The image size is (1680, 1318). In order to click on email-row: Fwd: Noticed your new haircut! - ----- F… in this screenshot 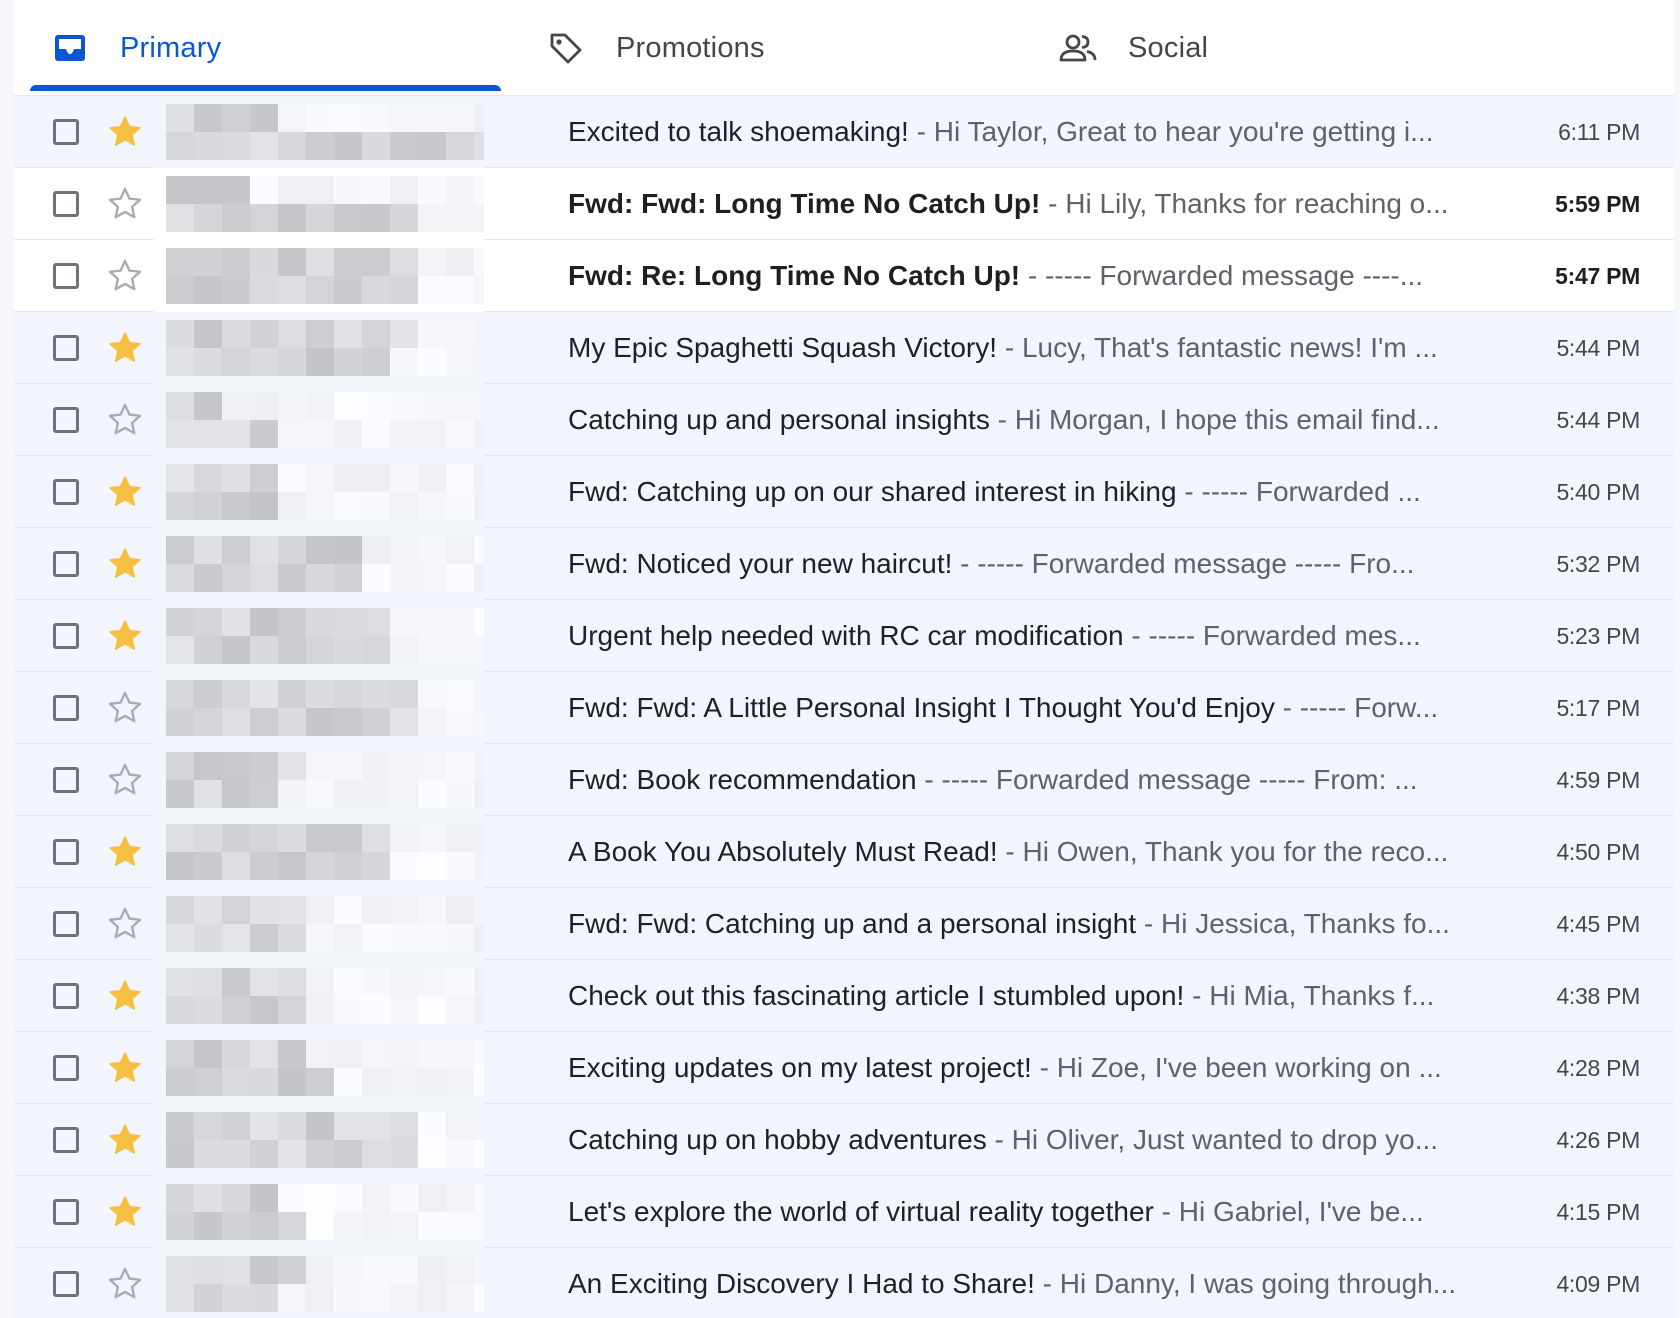, I will do `click(844, 564)`.